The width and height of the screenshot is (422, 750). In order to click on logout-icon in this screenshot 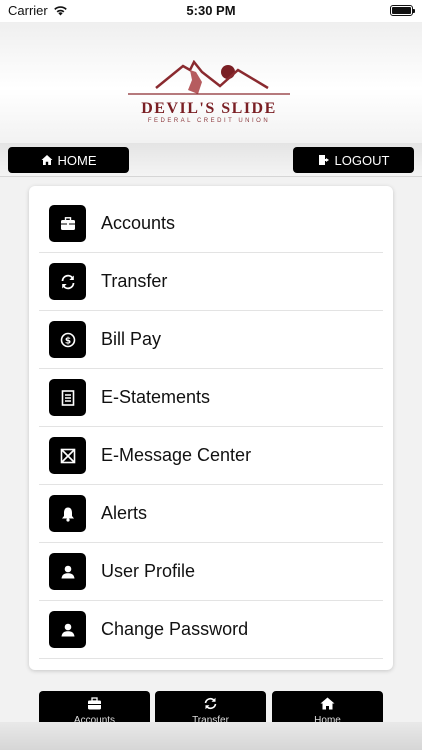, I will do `click(323, 160)`.